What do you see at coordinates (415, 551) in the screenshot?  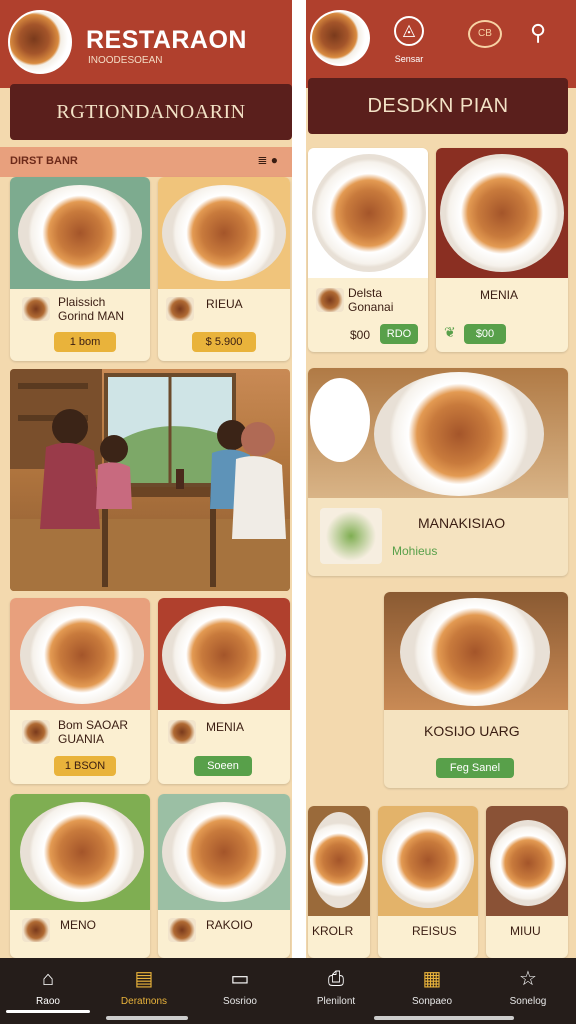 I see `featured-subtitle: Mohieus` at bounding box center [415, 551].